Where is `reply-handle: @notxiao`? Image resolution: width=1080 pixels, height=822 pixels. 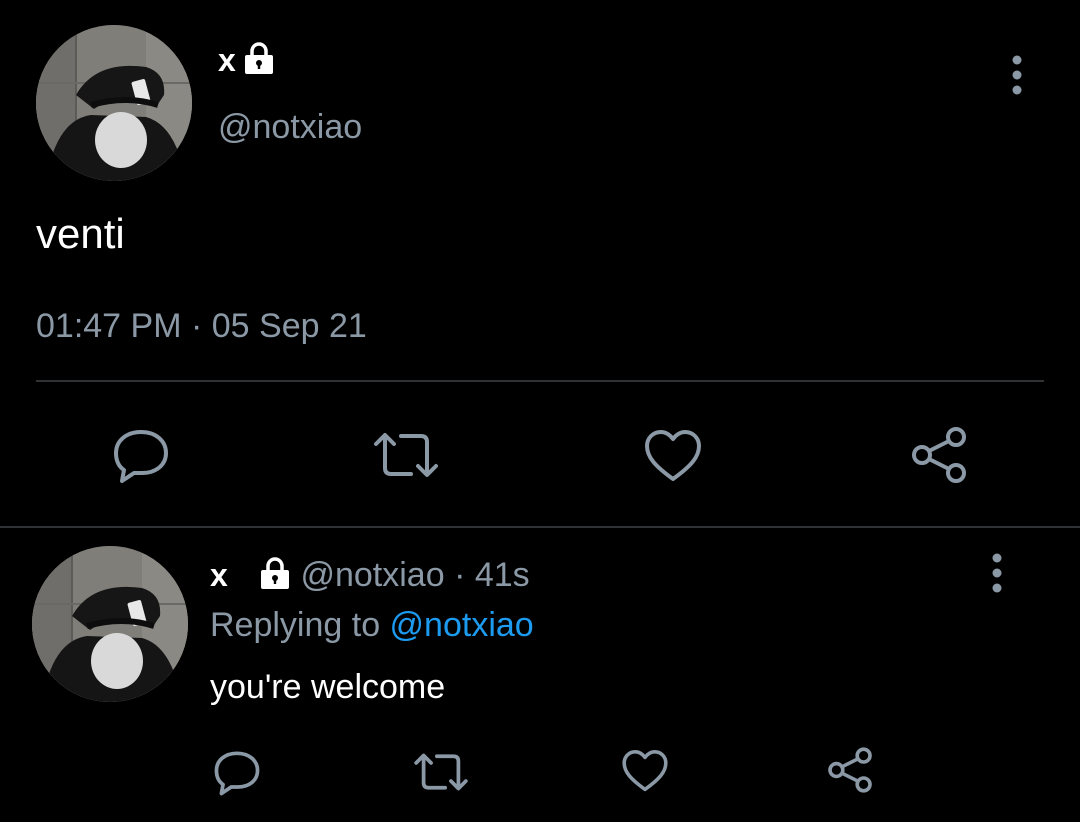 reply-handle: @notxiao is located at coordinates (372, 575).